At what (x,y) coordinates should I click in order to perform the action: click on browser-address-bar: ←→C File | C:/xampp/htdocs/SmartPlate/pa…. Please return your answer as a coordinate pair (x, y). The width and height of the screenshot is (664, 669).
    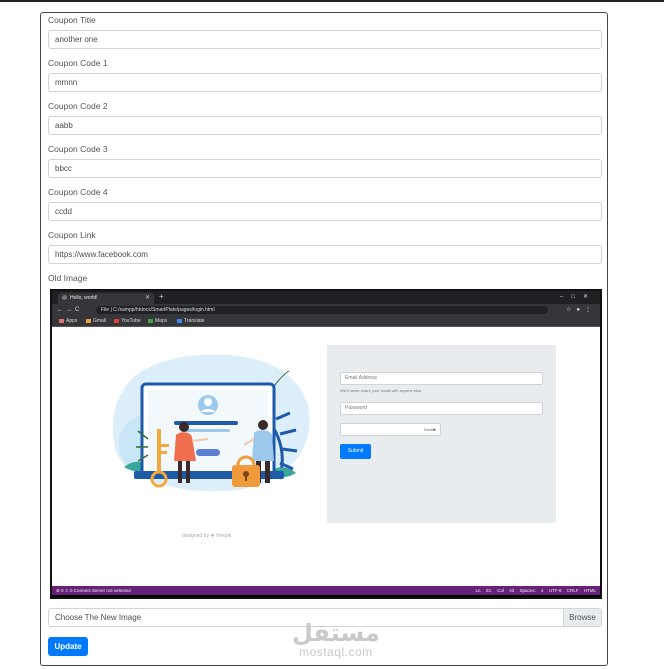
    Looking at the image, I should click on (326, 310).